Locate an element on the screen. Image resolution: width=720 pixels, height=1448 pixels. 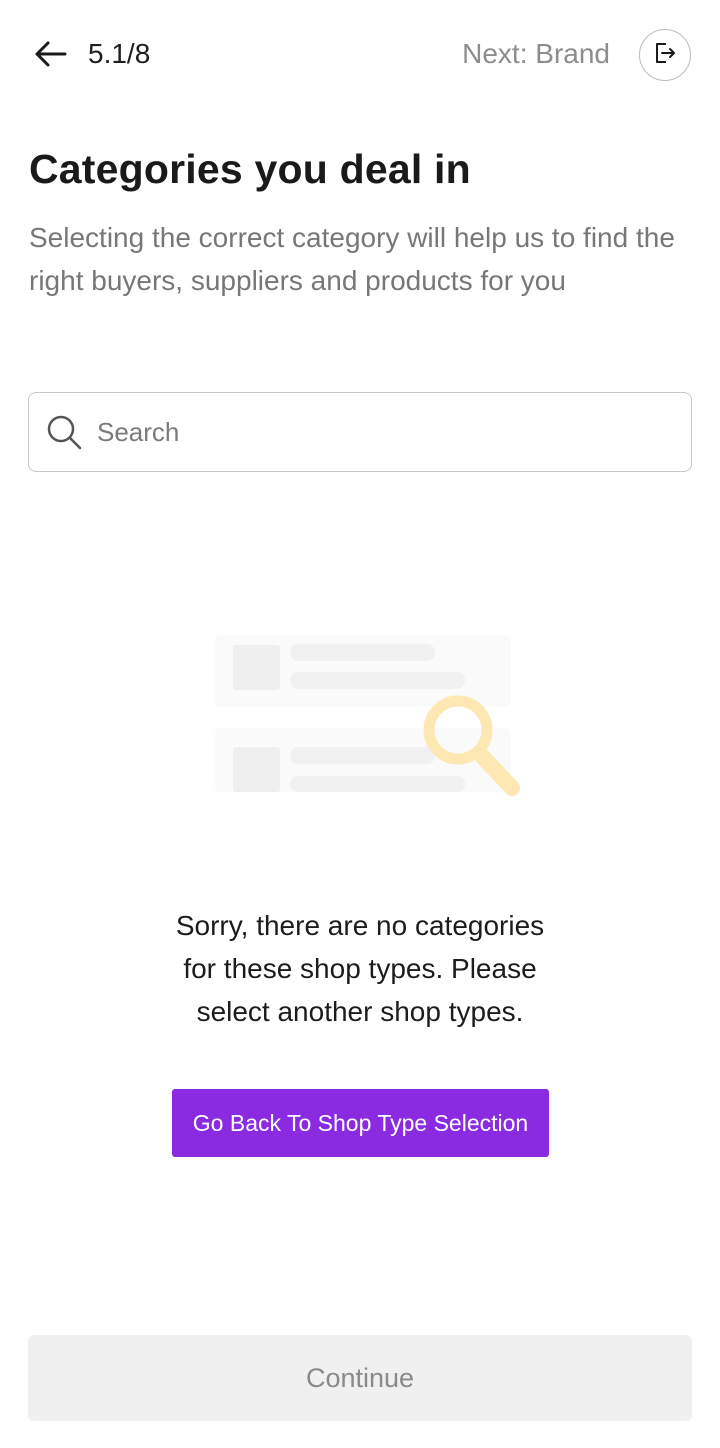
header: 5.1/8 Next: Brand is located at coordinates (360, 55).